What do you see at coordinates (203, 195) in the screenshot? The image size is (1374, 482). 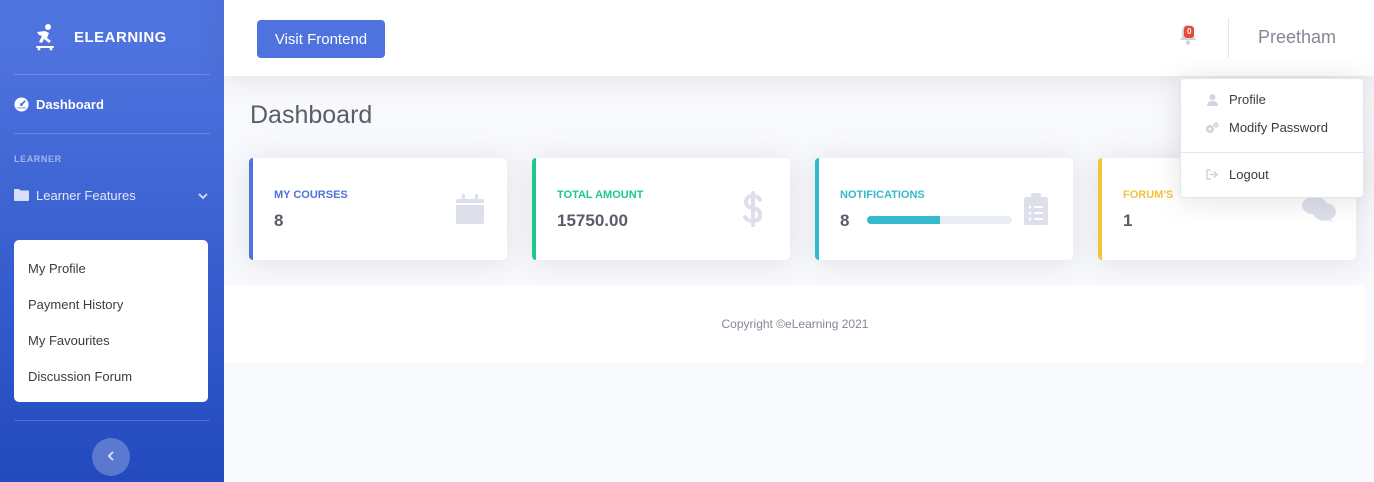 I see `chevron-down-icon` at bounding box center [203, 195].